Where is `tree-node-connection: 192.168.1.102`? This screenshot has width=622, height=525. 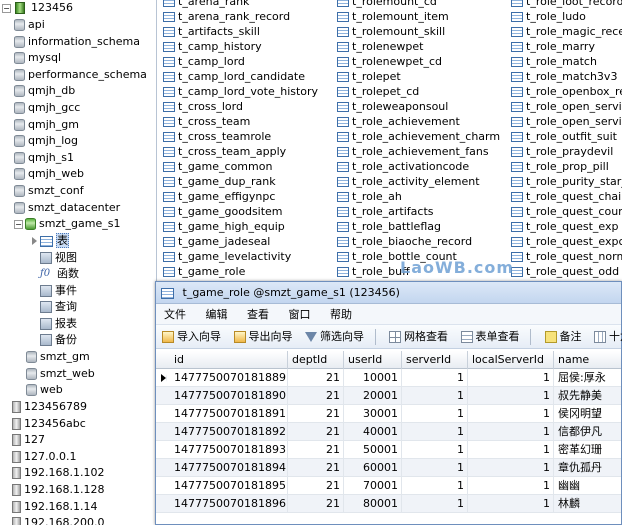
tree-node-connection: 192.168.1.102 is located at coordinates (58, 473).